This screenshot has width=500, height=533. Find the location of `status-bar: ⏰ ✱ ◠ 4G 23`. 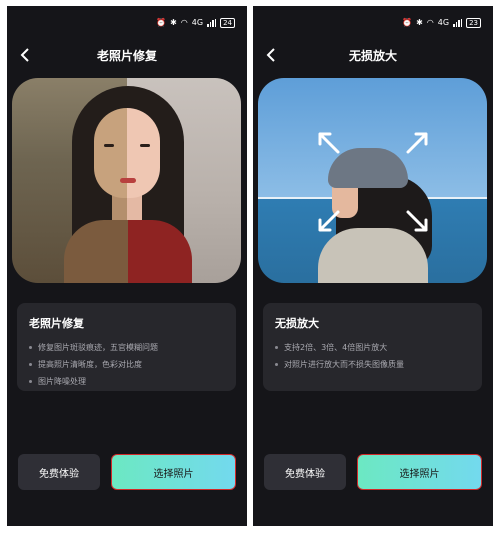

status-bar: ⏰ ✱ ◠ 4G 23 is located at coordinates (441, 23).